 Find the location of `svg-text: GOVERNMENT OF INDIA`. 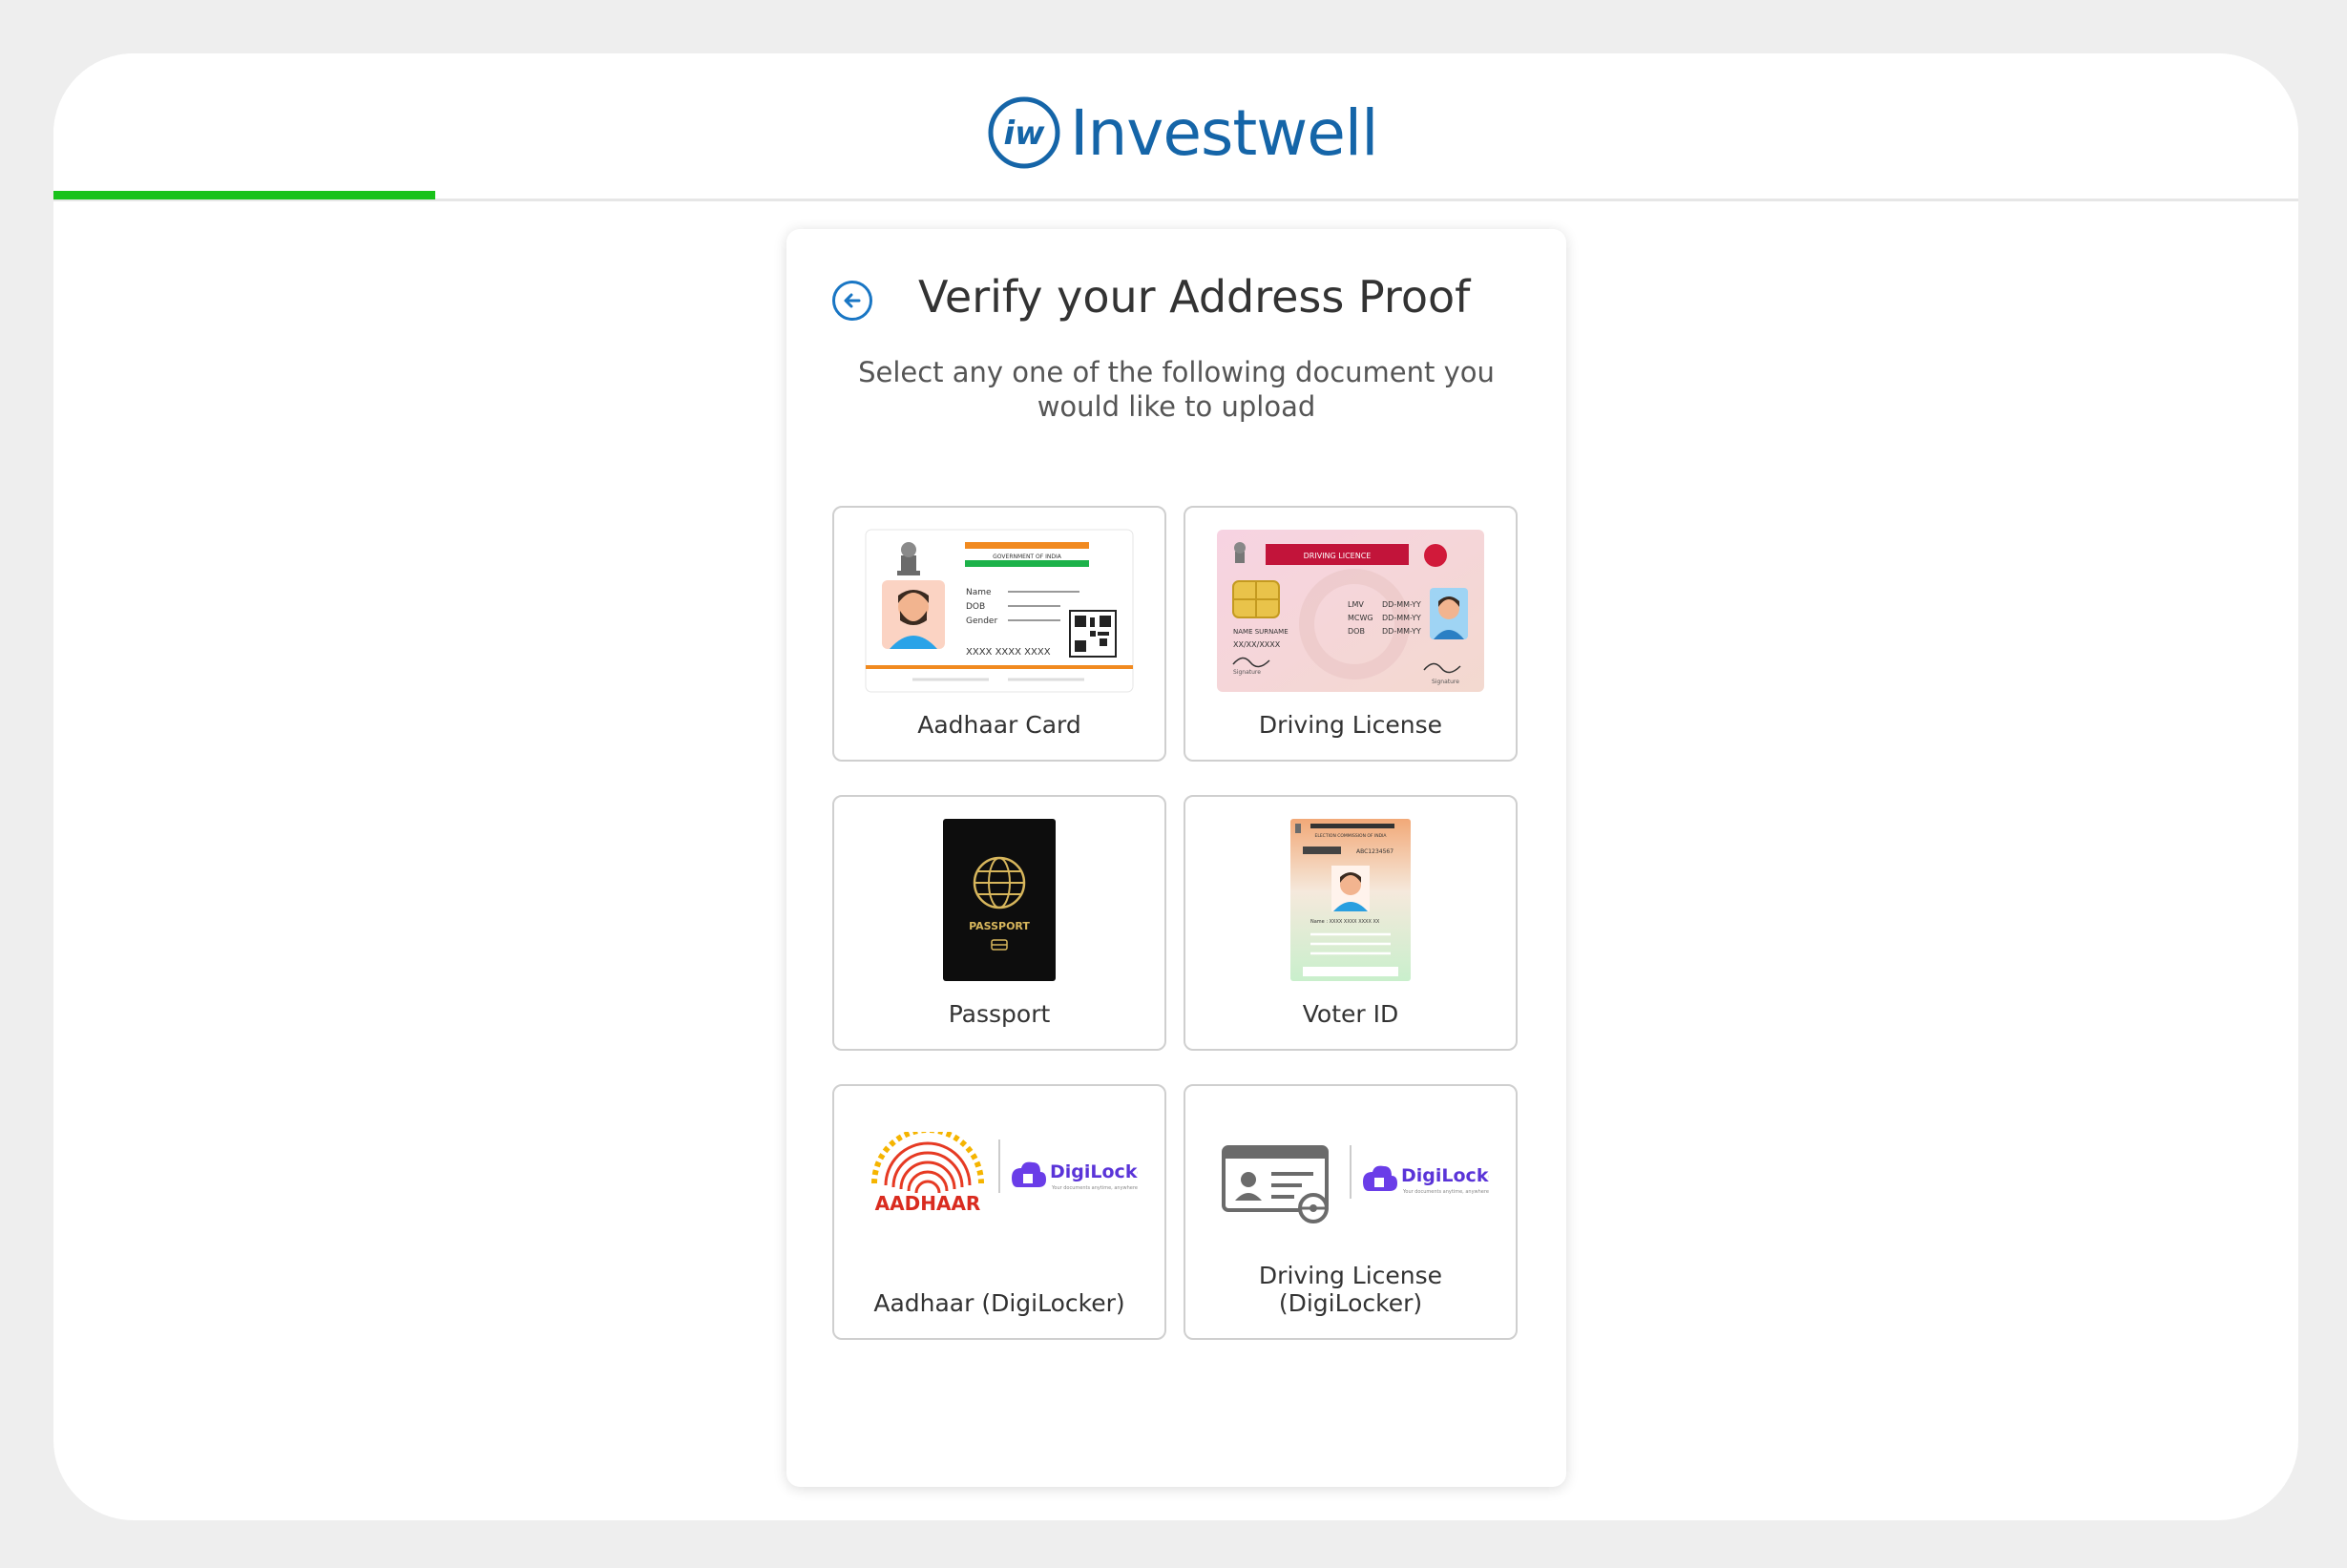

svg-text: GOVERNMENT OF INDIA is located at coordinates (1027, 557).